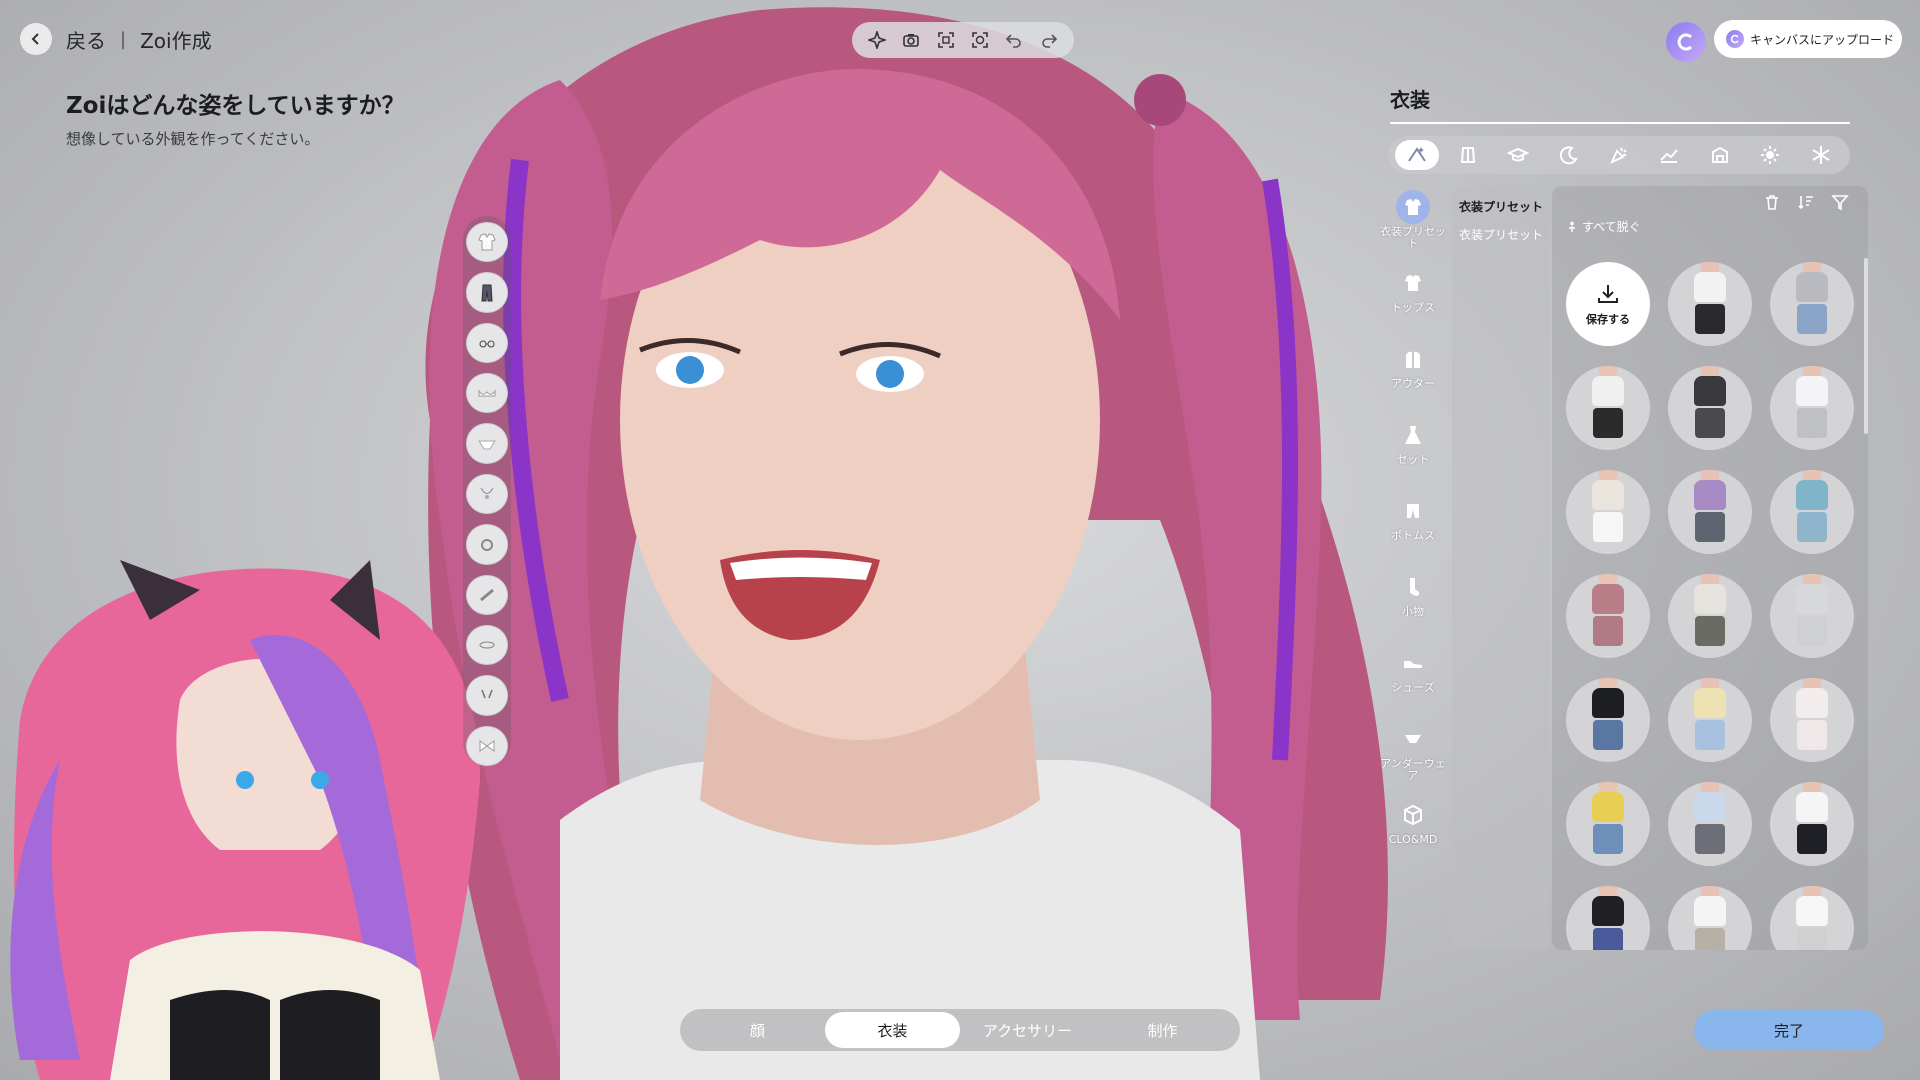 The image size is (1920, 1080). I want to click on sidebar-item-bottoms: ボトムス, so click(1413, 527).